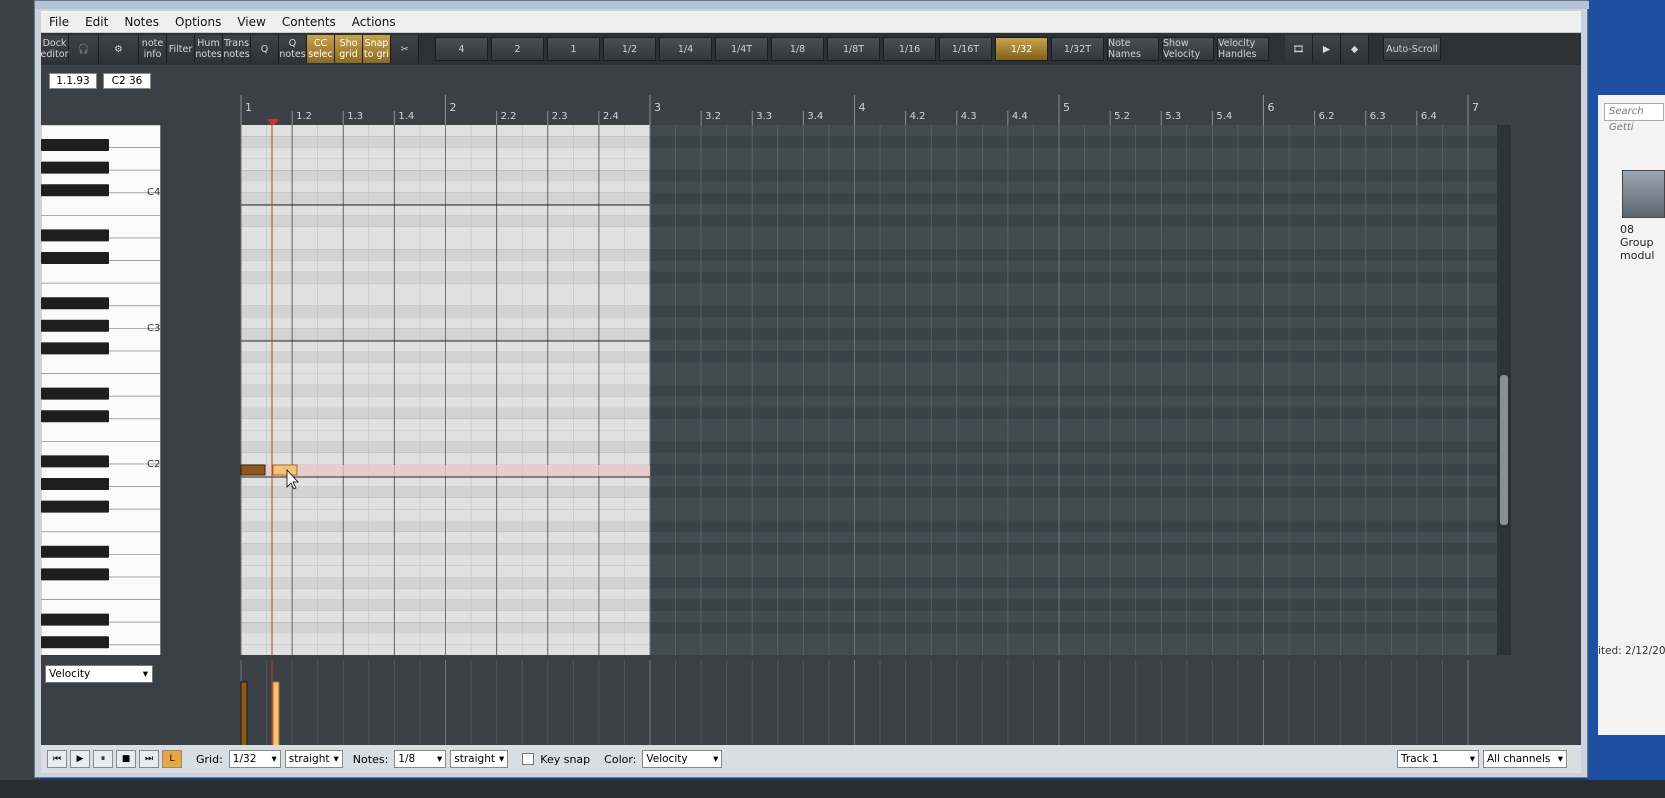  I want to click on film-reel-icon: 🎞, so click(1299, 49).